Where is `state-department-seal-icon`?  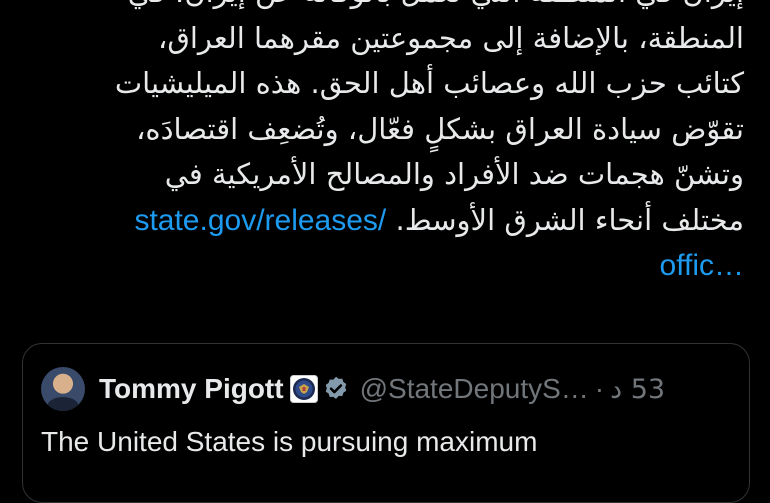 state-department-seal-icon is located at coordinates (303, 389).